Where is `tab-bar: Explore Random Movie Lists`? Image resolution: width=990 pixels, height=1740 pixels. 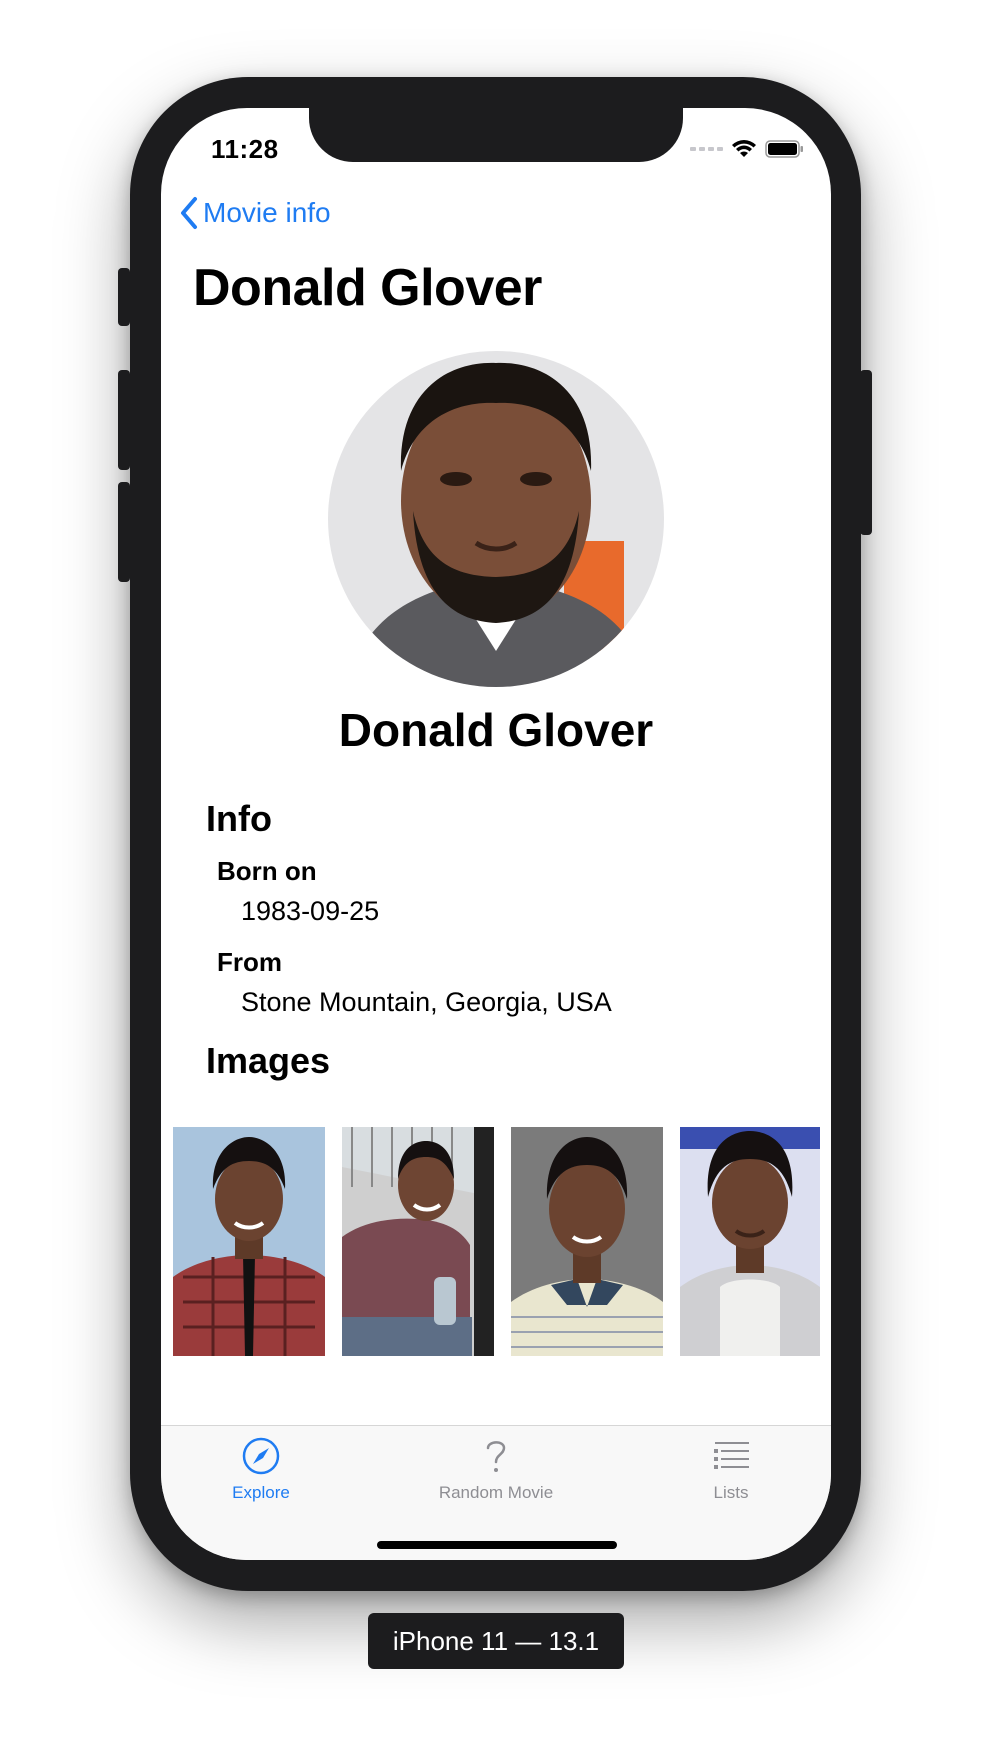
tab-bar: Explore Random Movie Lists is located at coordinates (496, 1492).